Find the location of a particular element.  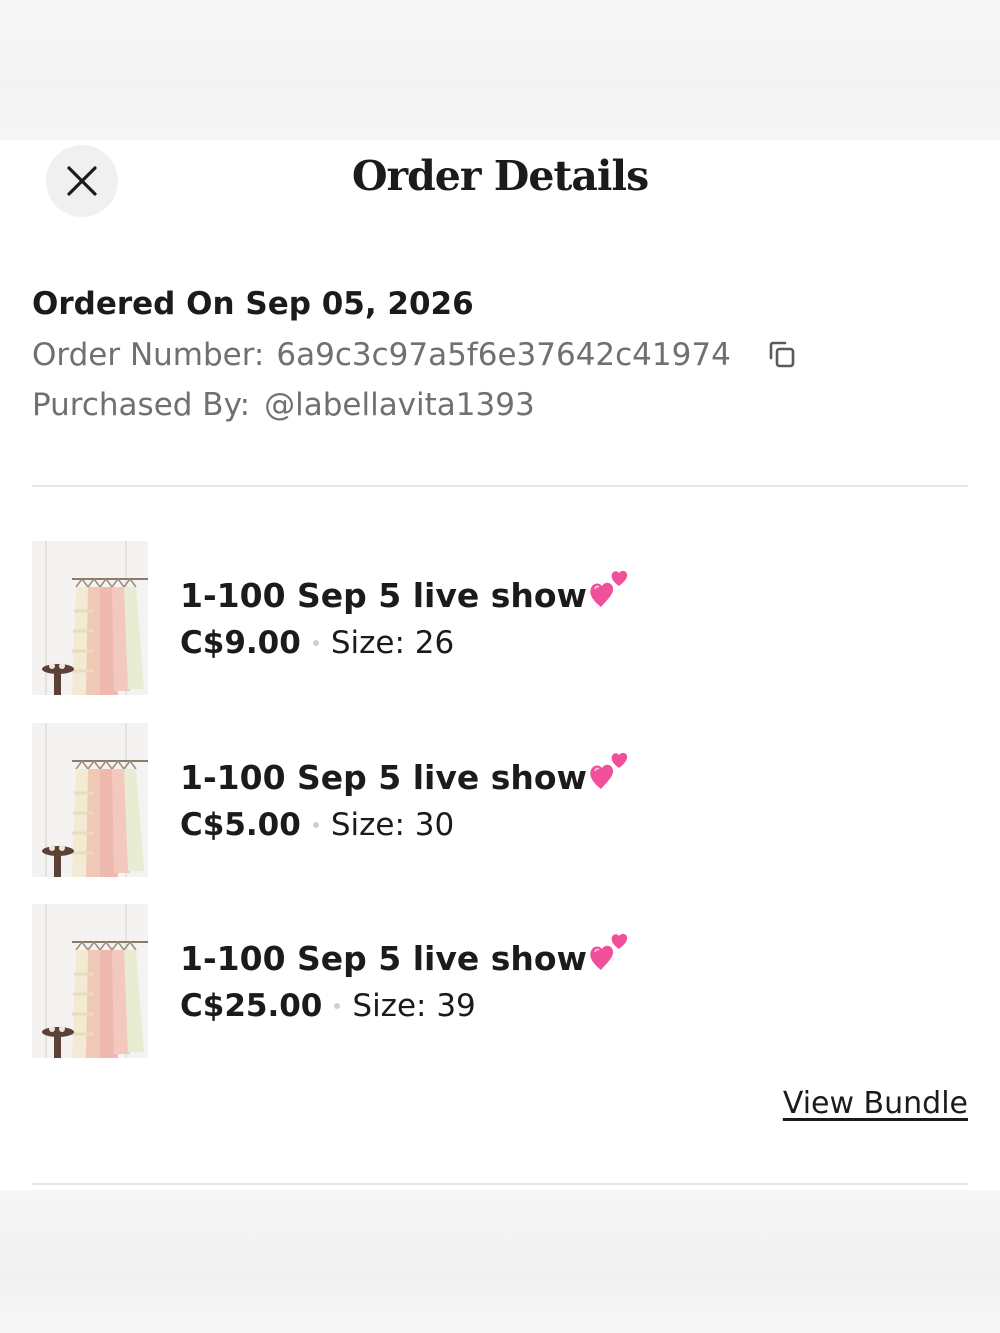

copy-icon is located at coordinates (782, 354).